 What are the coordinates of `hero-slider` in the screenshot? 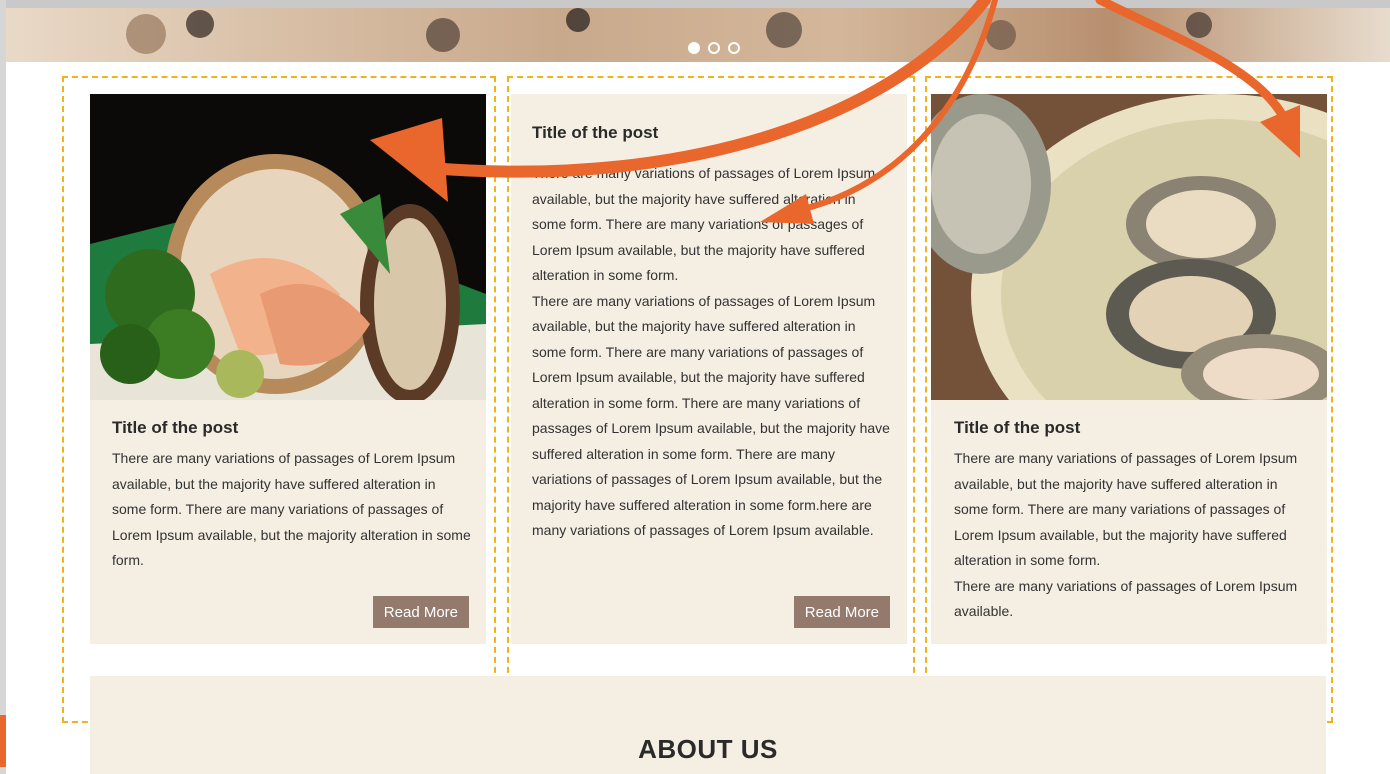 It's located at (698, 35).